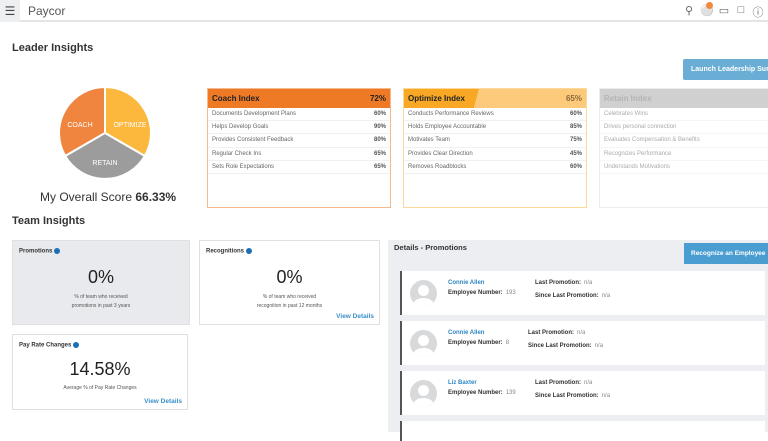 The height and width of the screenshot is (441, 768). What do you see at coordinates (638, 153) in the screenshot?
I see `item-label: Recognizes Performance` at bounding box center [638, 153].